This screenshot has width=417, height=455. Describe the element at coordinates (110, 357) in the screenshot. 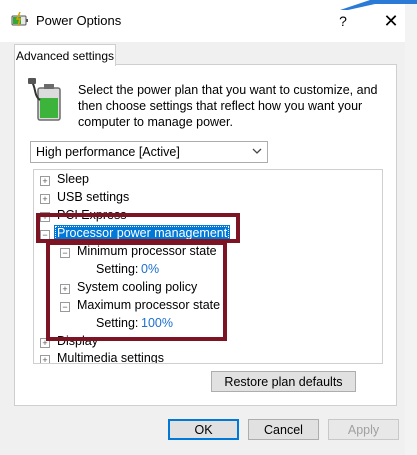

I see `tree-item-label: Multimedia settings` at that location.